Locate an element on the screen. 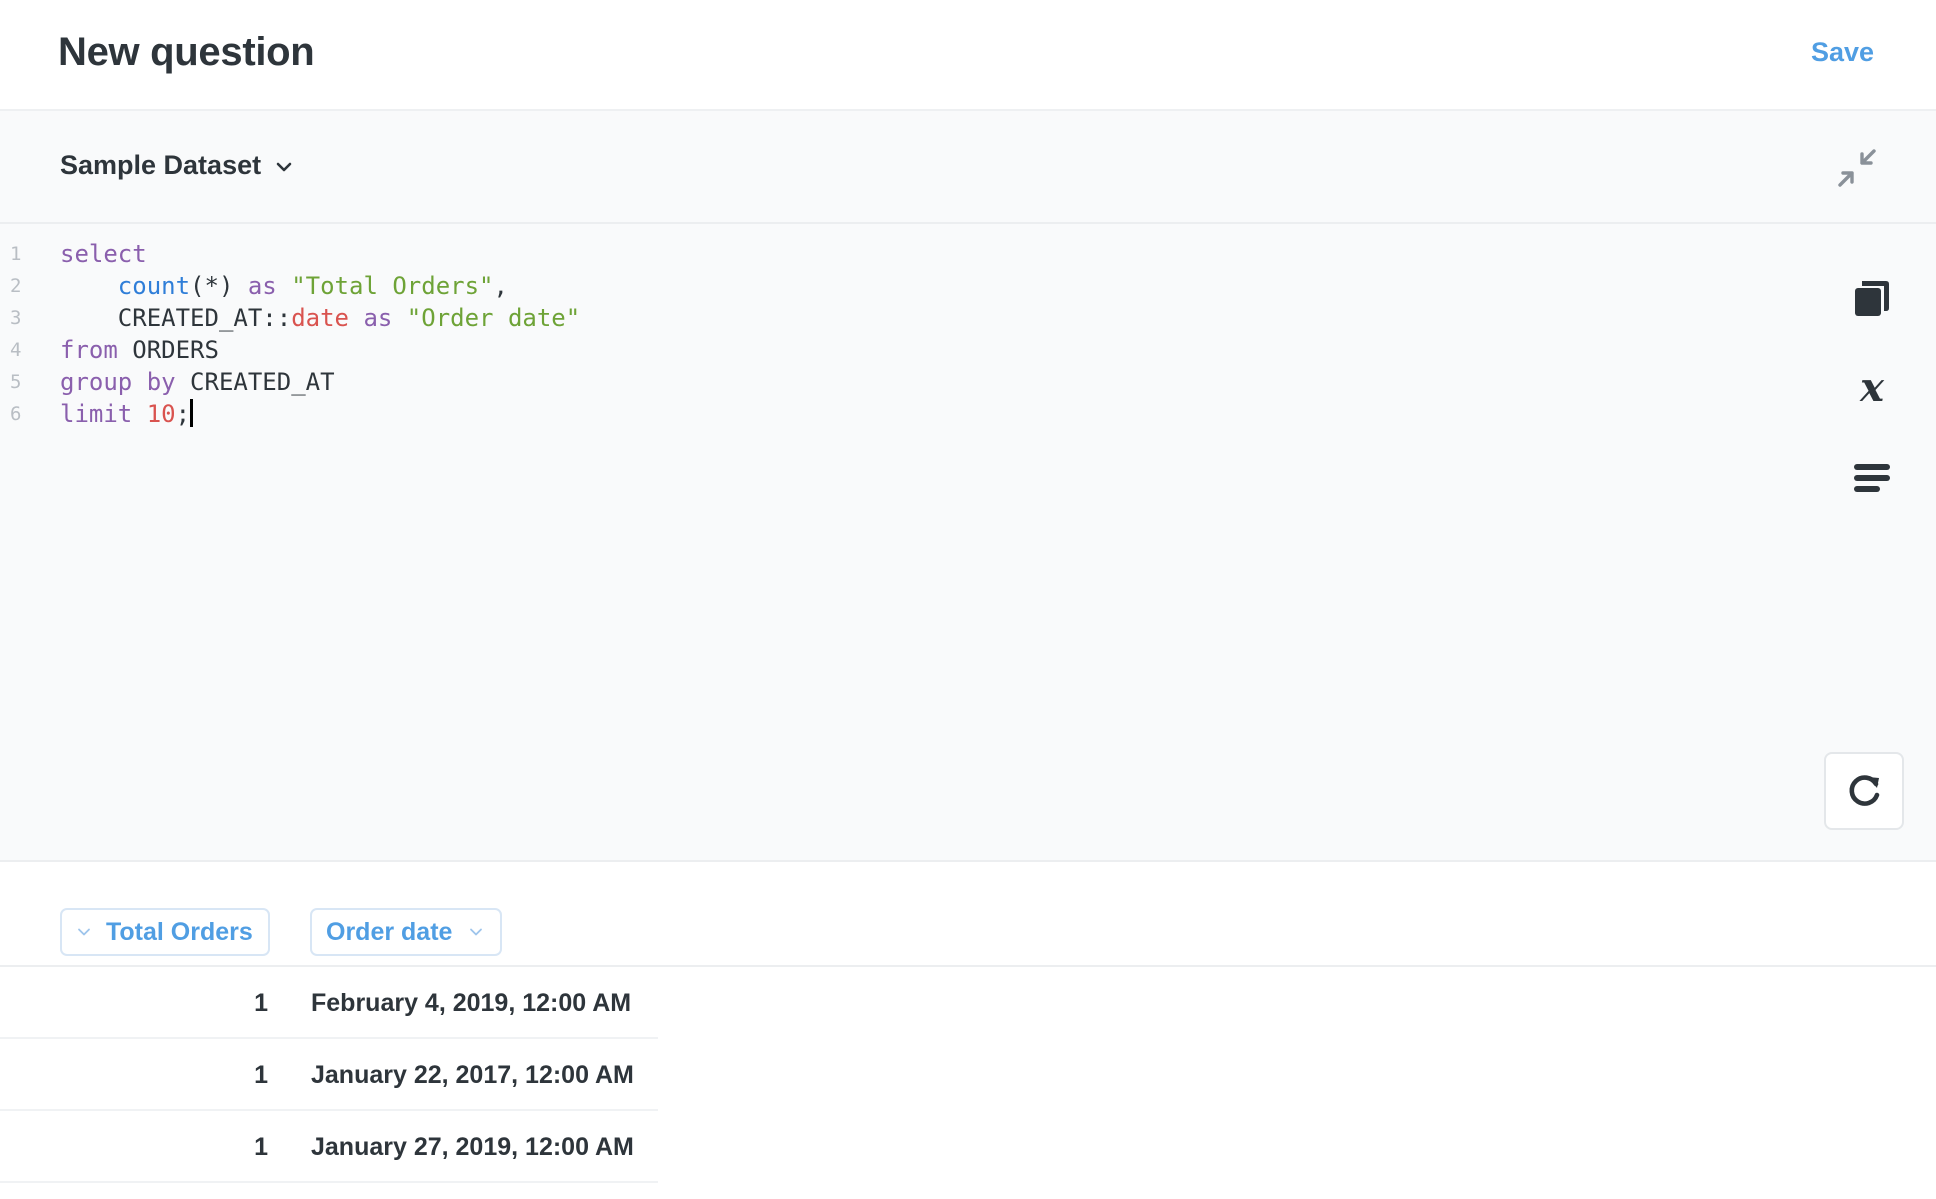 The image size is (1936, 1199). code-token: ; is located at coordinates (183, 414).